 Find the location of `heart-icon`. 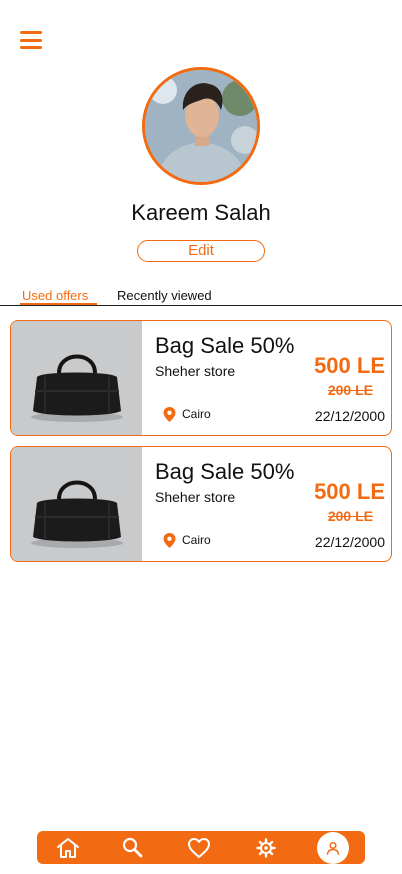

heart-icon is located at coordinates (199, 847).